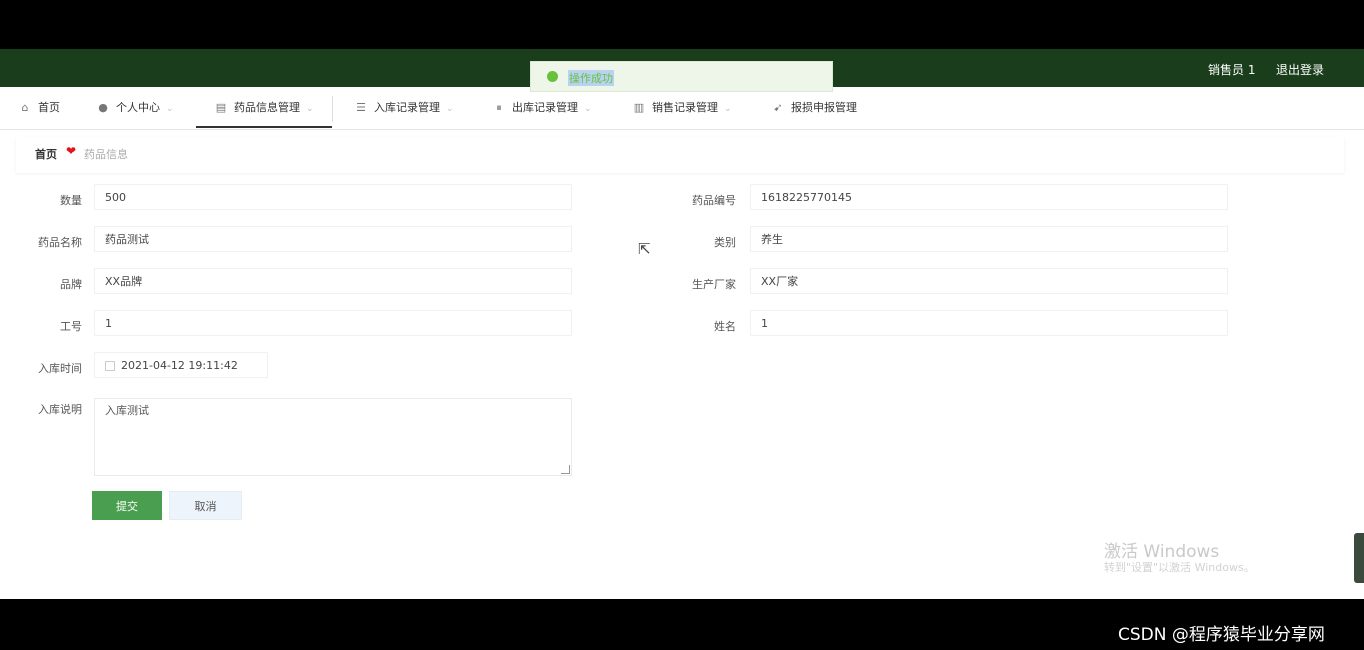  I want to click on heart-icon: ❤, so click(71, 151).